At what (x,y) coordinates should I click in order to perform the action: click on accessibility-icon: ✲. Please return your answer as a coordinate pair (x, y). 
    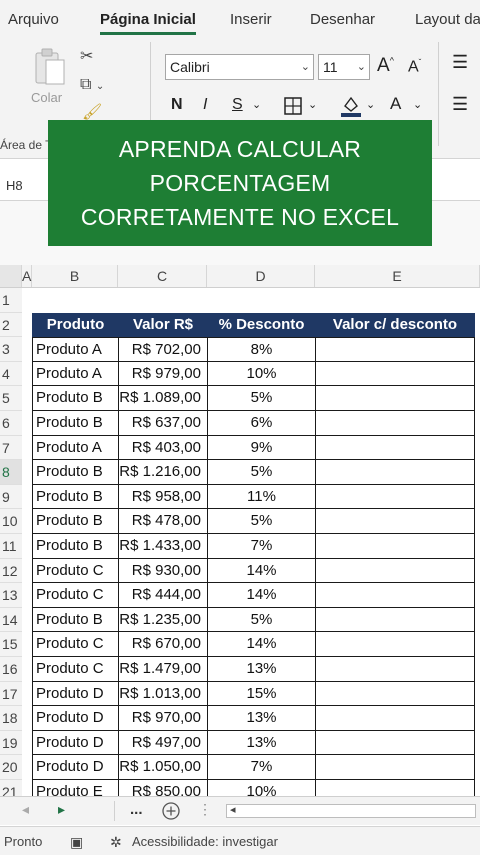
    Looking at the image, I should click on (116, 842).